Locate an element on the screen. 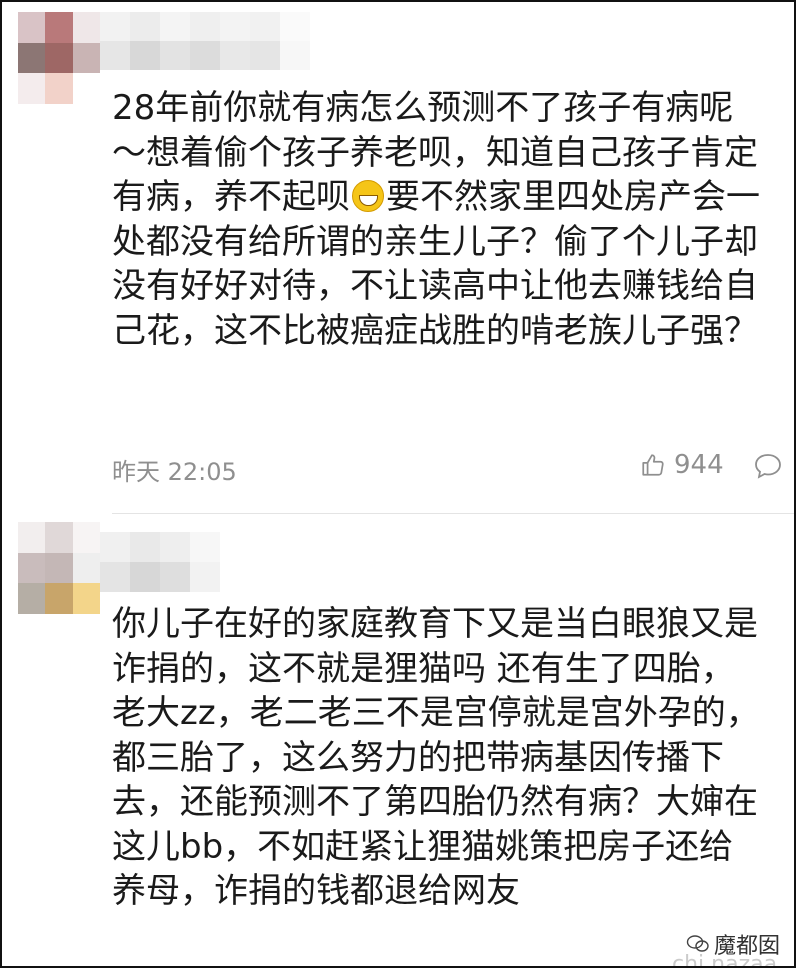  comment-divider is located at coordinates (453, 513).